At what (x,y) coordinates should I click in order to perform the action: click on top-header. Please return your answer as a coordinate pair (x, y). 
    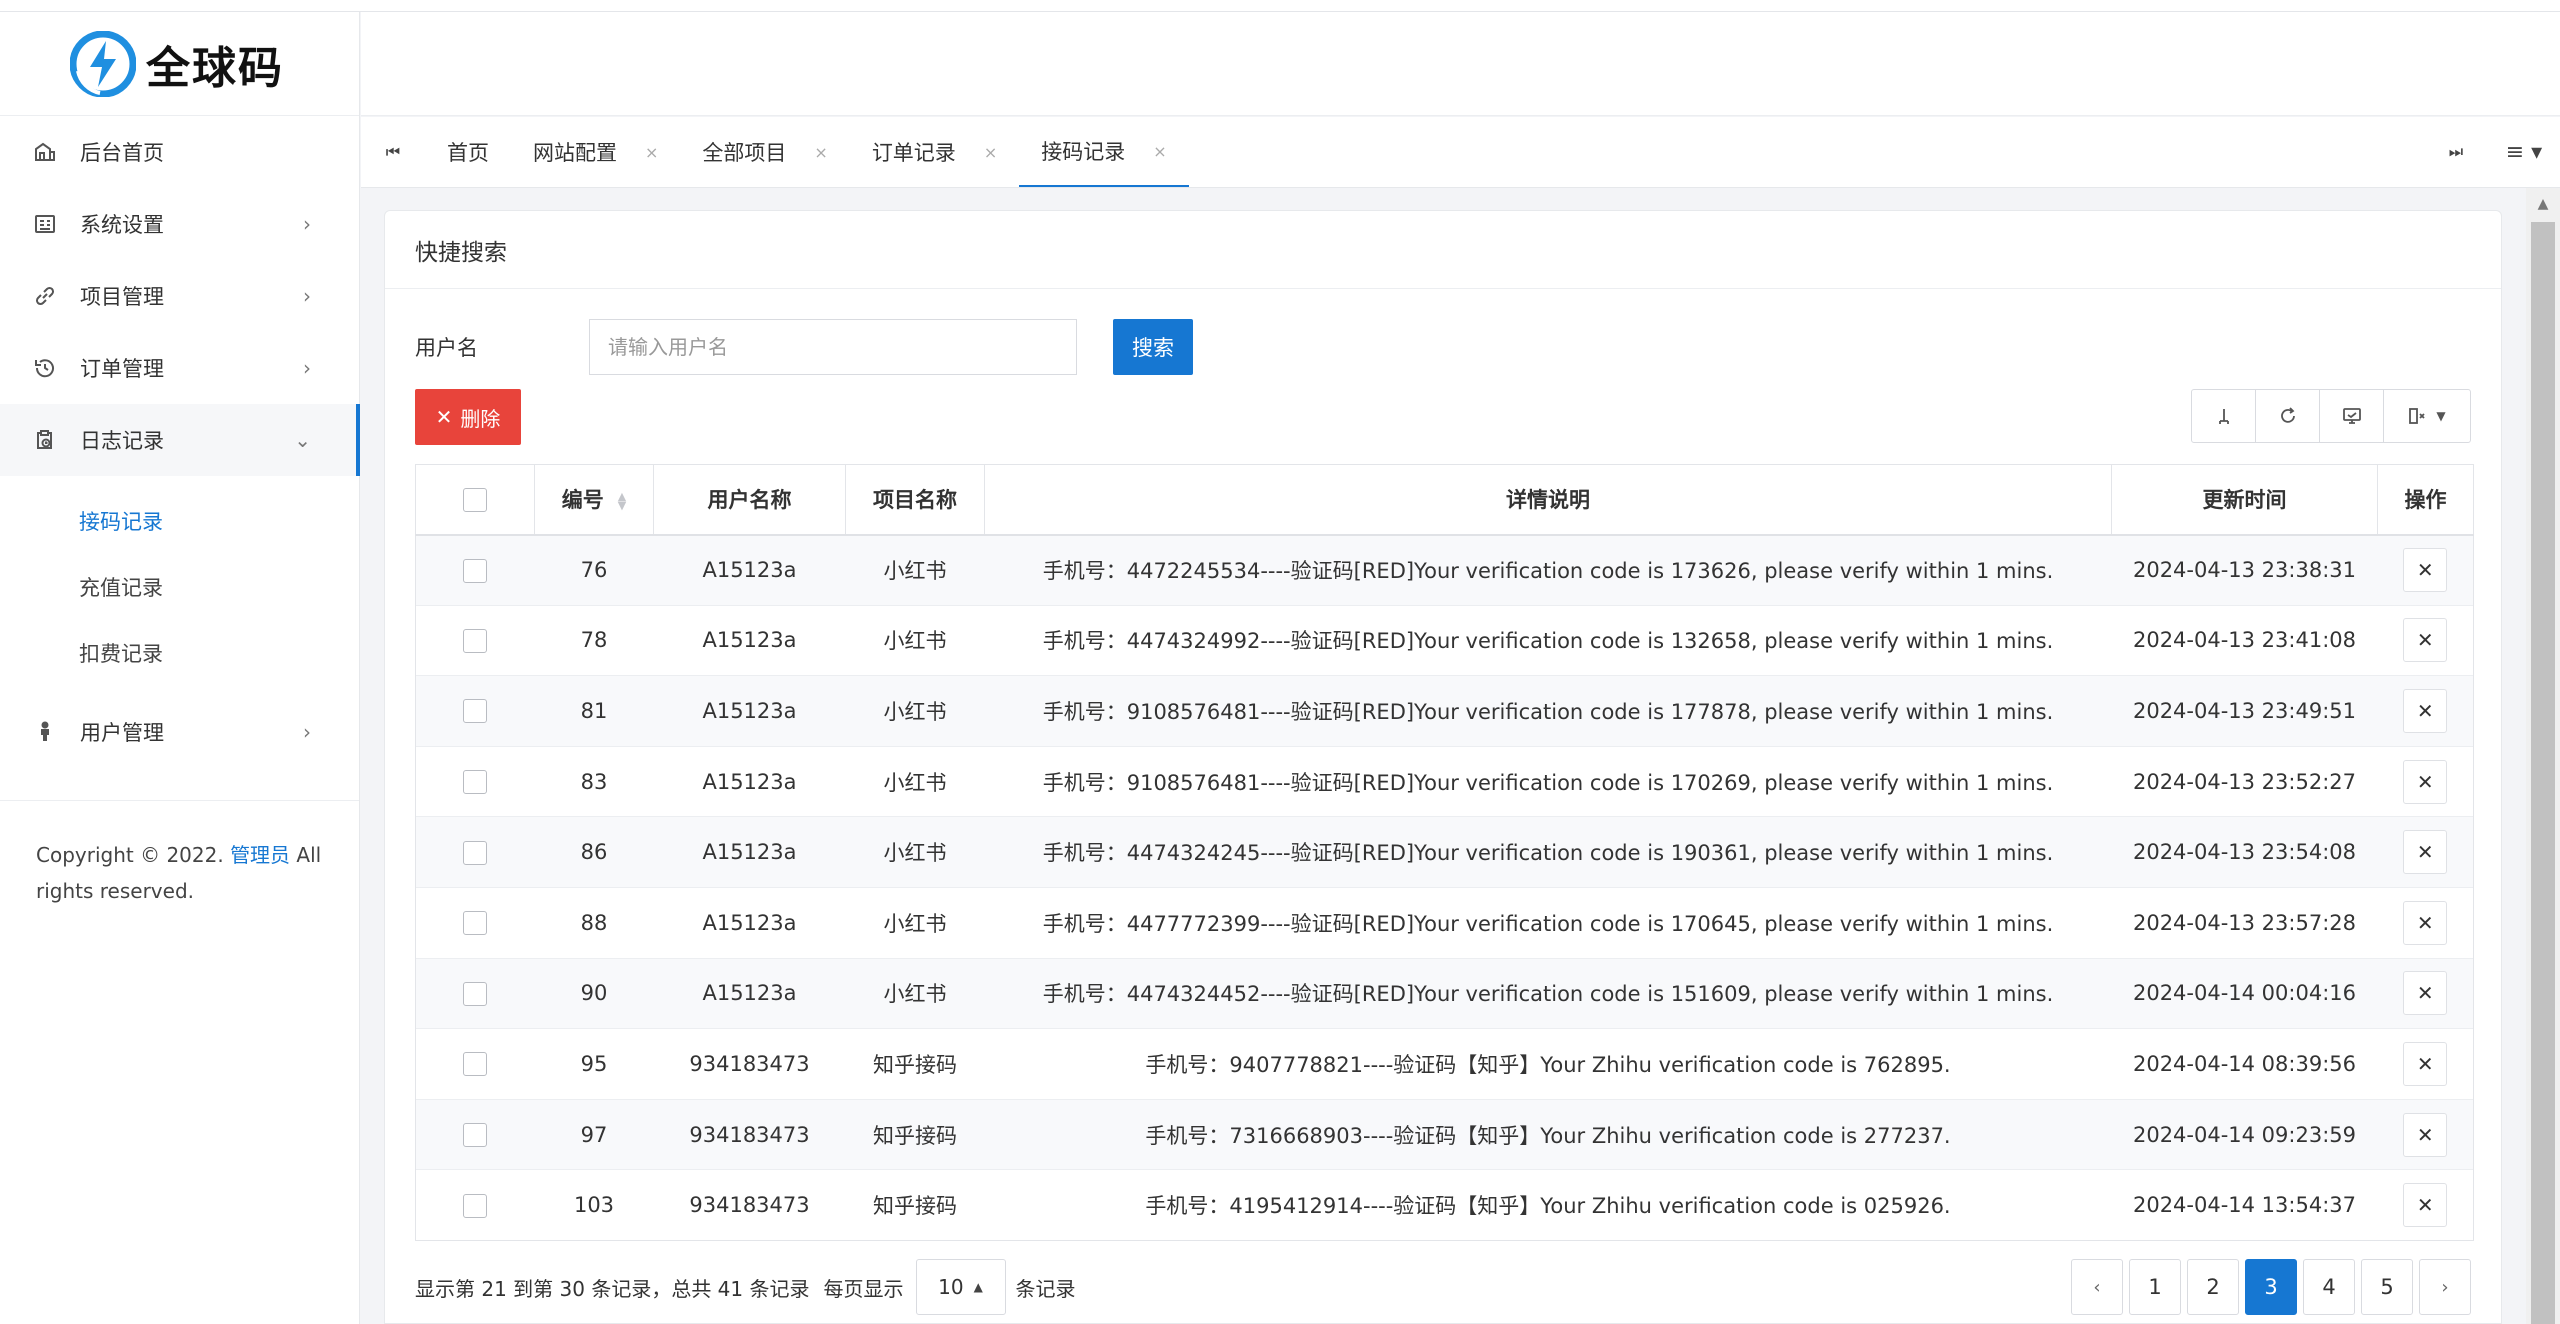
    Looking at the image, I should click on (1460, 64).